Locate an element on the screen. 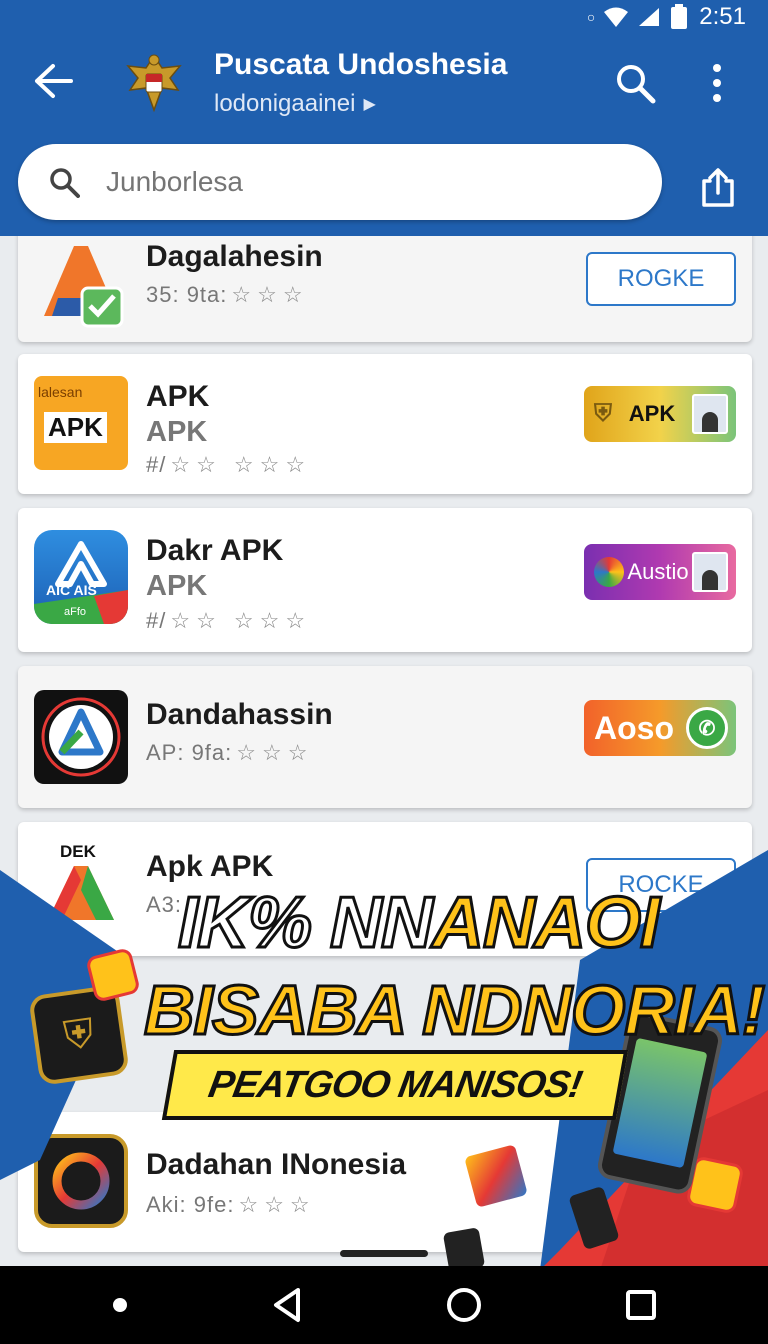 This screenshot has height=1344, width=768. subtitle-text: lodonigaainei is located at coordinates (285, 103).